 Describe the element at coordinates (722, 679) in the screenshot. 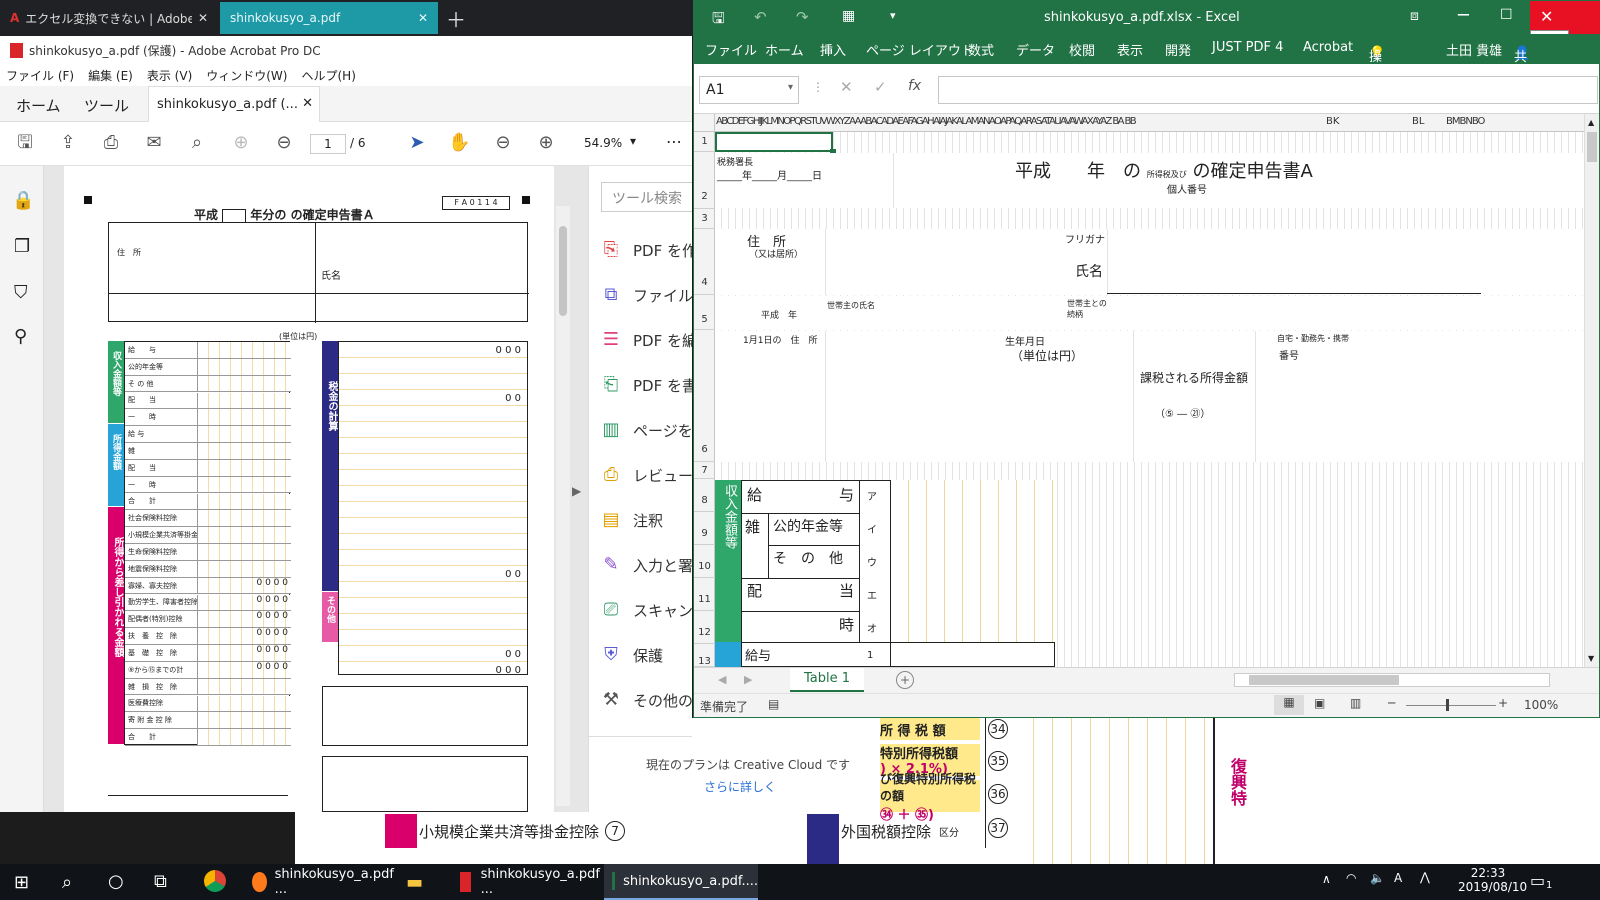

I see `prev-sheet-icon: ◀` at that location.